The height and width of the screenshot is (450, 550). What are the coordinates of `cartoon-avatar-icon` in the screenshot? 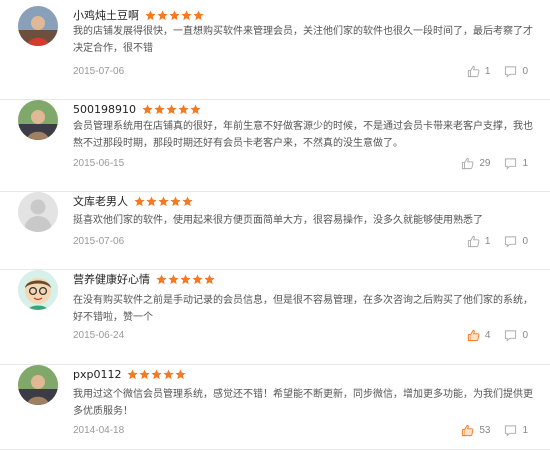 It's located at (38, 290).